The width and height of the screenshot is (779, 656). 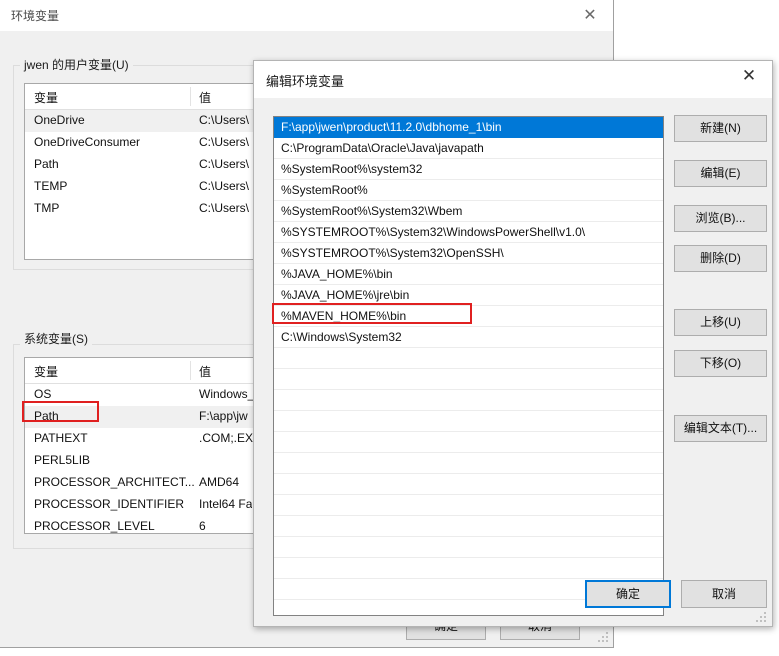 I want to click on row-variable-value: F:\app\jw, so click(x=223, y=416).